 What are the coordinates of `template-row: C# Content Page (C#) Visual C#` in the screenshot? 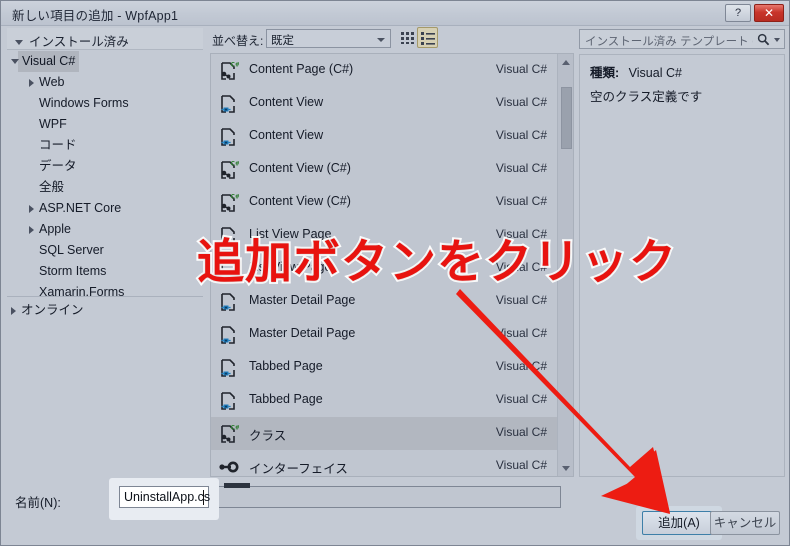 It's located at (384, 70).